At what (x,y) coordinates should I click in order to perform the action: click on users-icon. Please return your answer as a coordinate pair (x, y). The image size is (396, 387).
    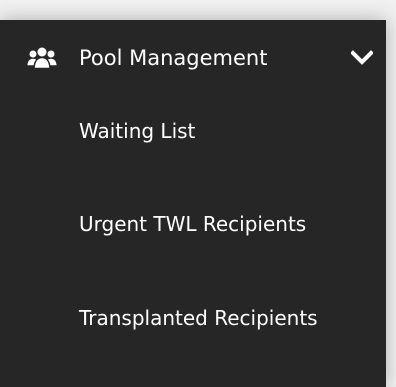
    Looking at the image, I should click on (42, 57).